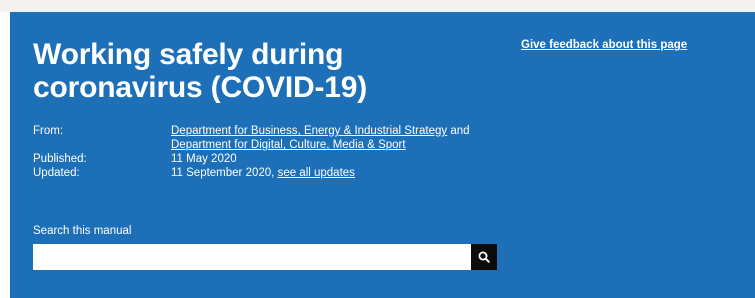  I want to click on updated-value-container: 11 September 2020, see all updates, so click(341, 173).